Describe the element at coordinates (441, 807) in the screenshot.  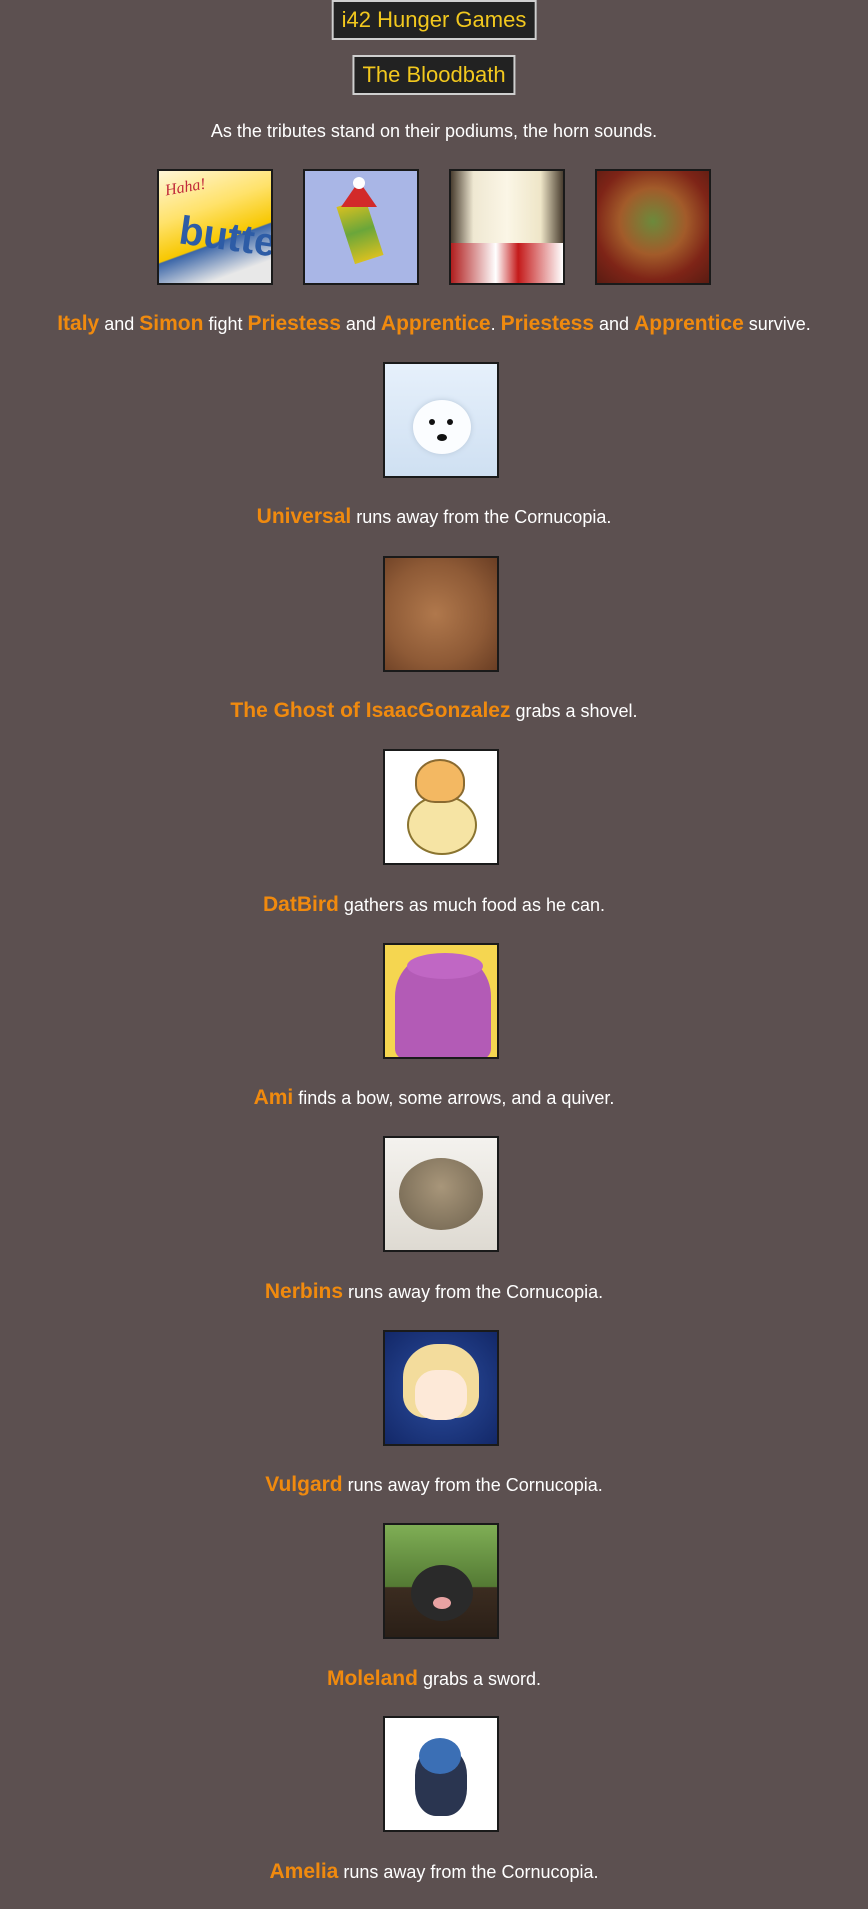
I see `duck-avatar` at that location.